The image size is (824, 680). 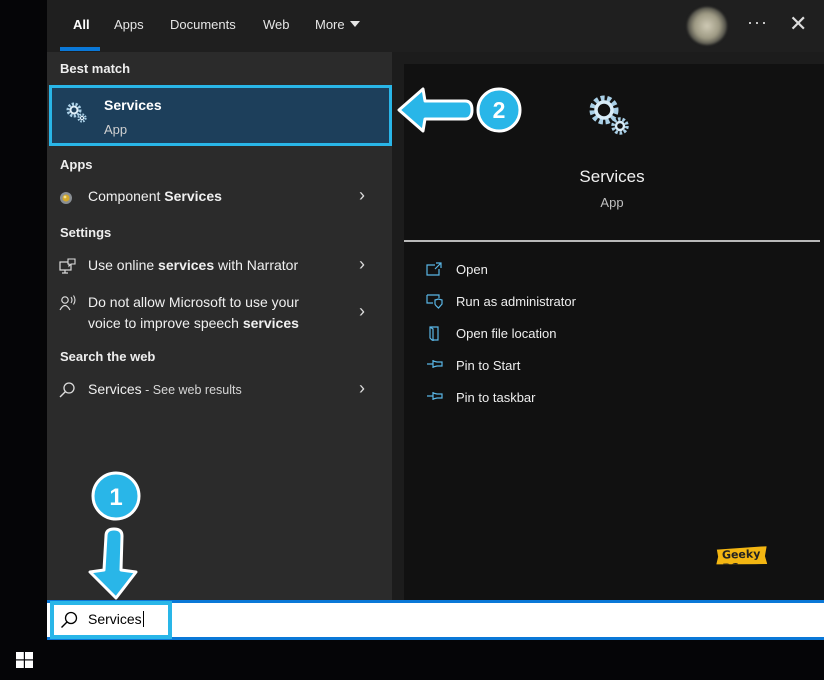 I want to click on settings-header: Settings, so click(x=86, y=232).